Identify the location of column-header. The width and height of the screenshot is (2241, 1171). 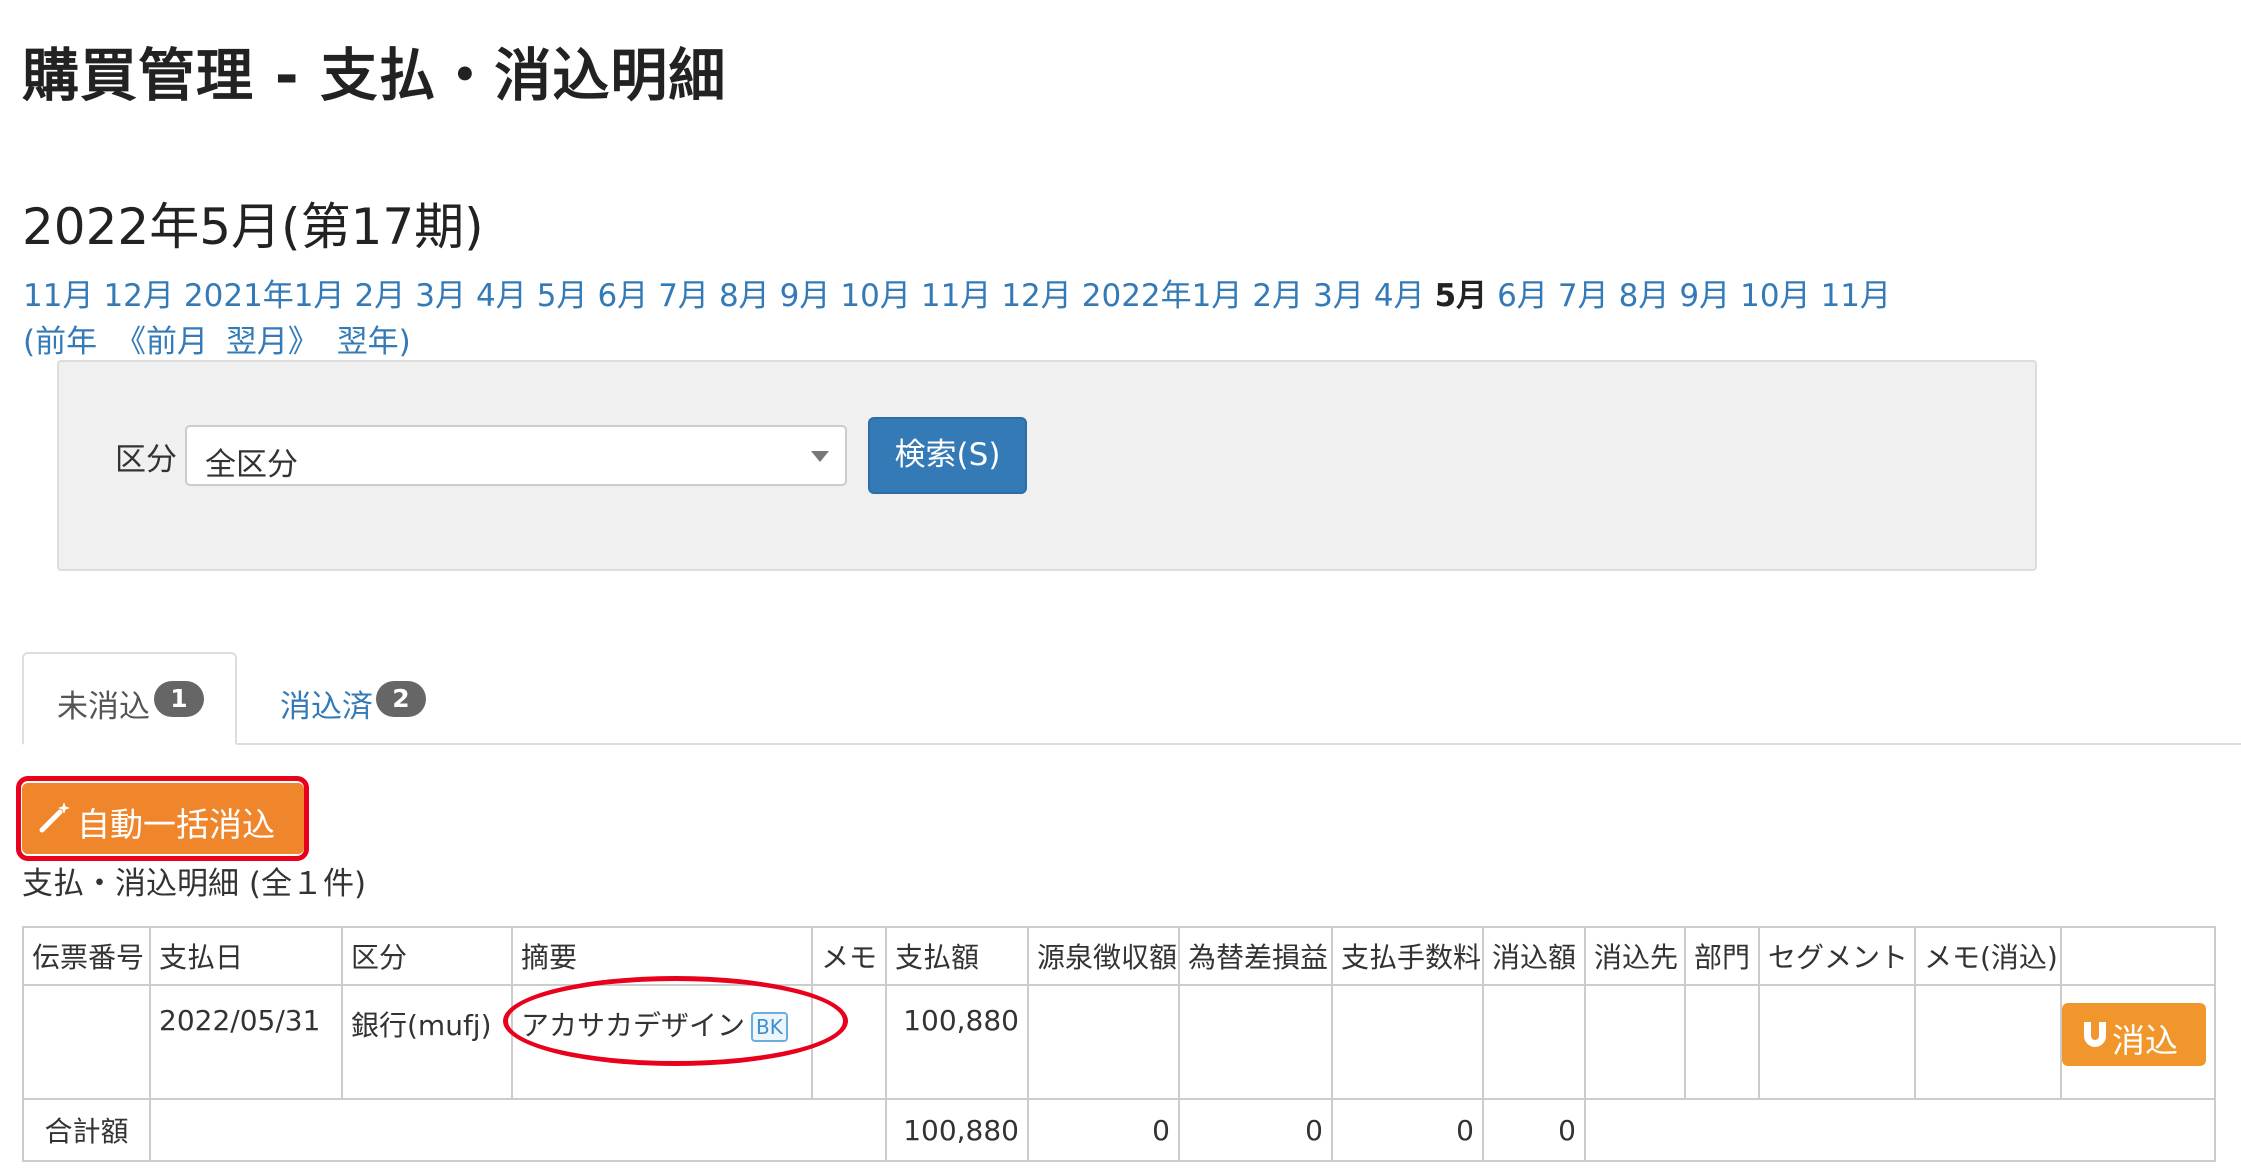
(2138, 956).